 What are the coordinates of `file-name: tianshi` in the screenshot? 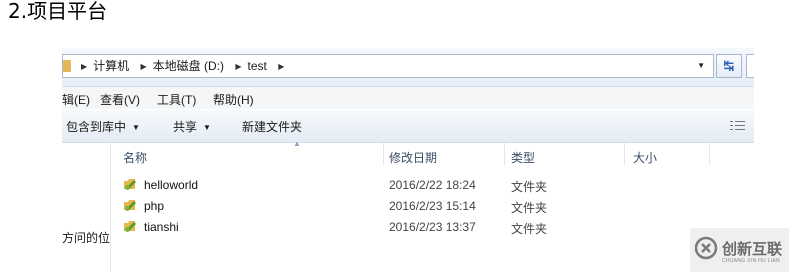 It's located at (161, 227).